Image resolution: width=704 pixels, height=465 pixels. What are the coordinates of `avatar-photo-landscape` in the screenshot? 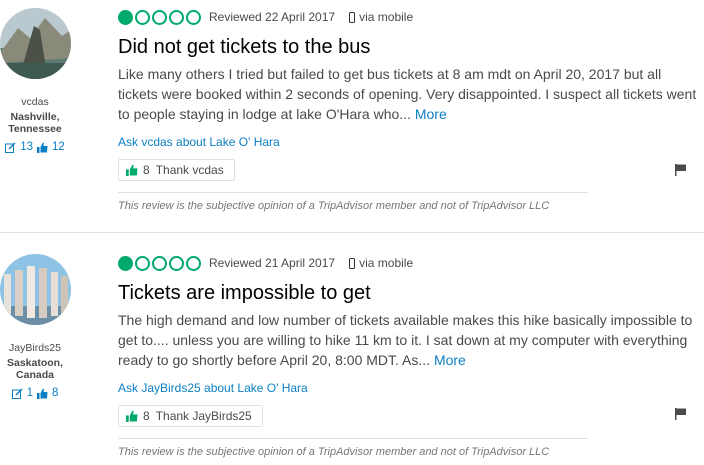 It's located at (35, 43).